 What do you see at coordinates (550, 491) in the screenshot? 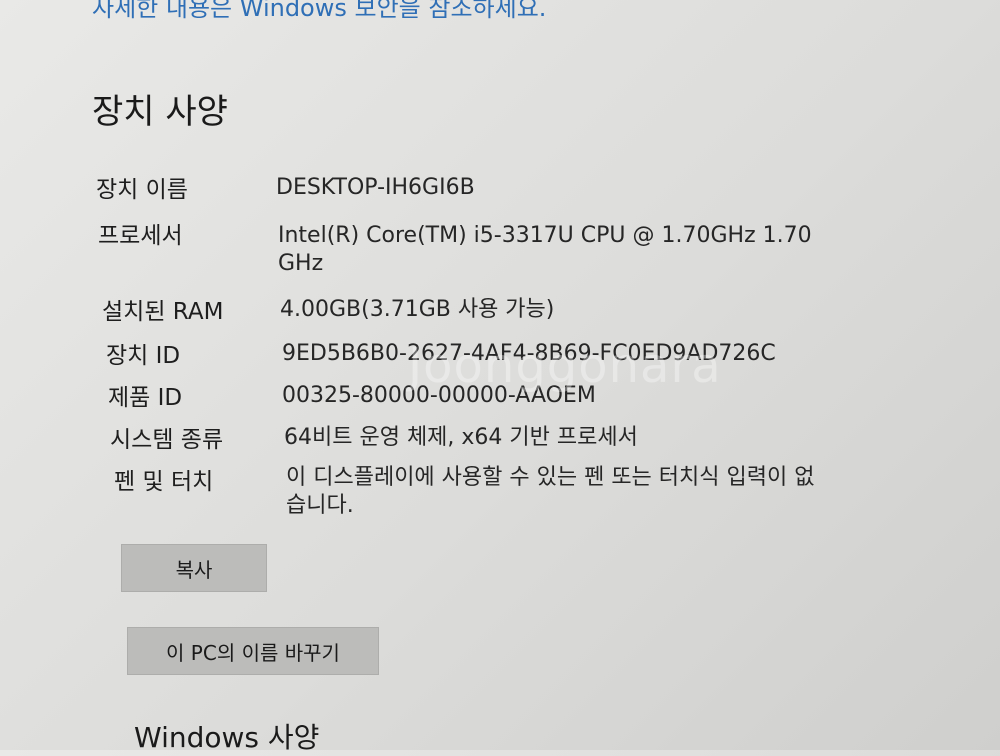
I see `pen-touch-value: 이 디스플레이에 사용할 수 있는 펜 또는 터치식 입력이 없습니다.` at bounding box center [550, 491].